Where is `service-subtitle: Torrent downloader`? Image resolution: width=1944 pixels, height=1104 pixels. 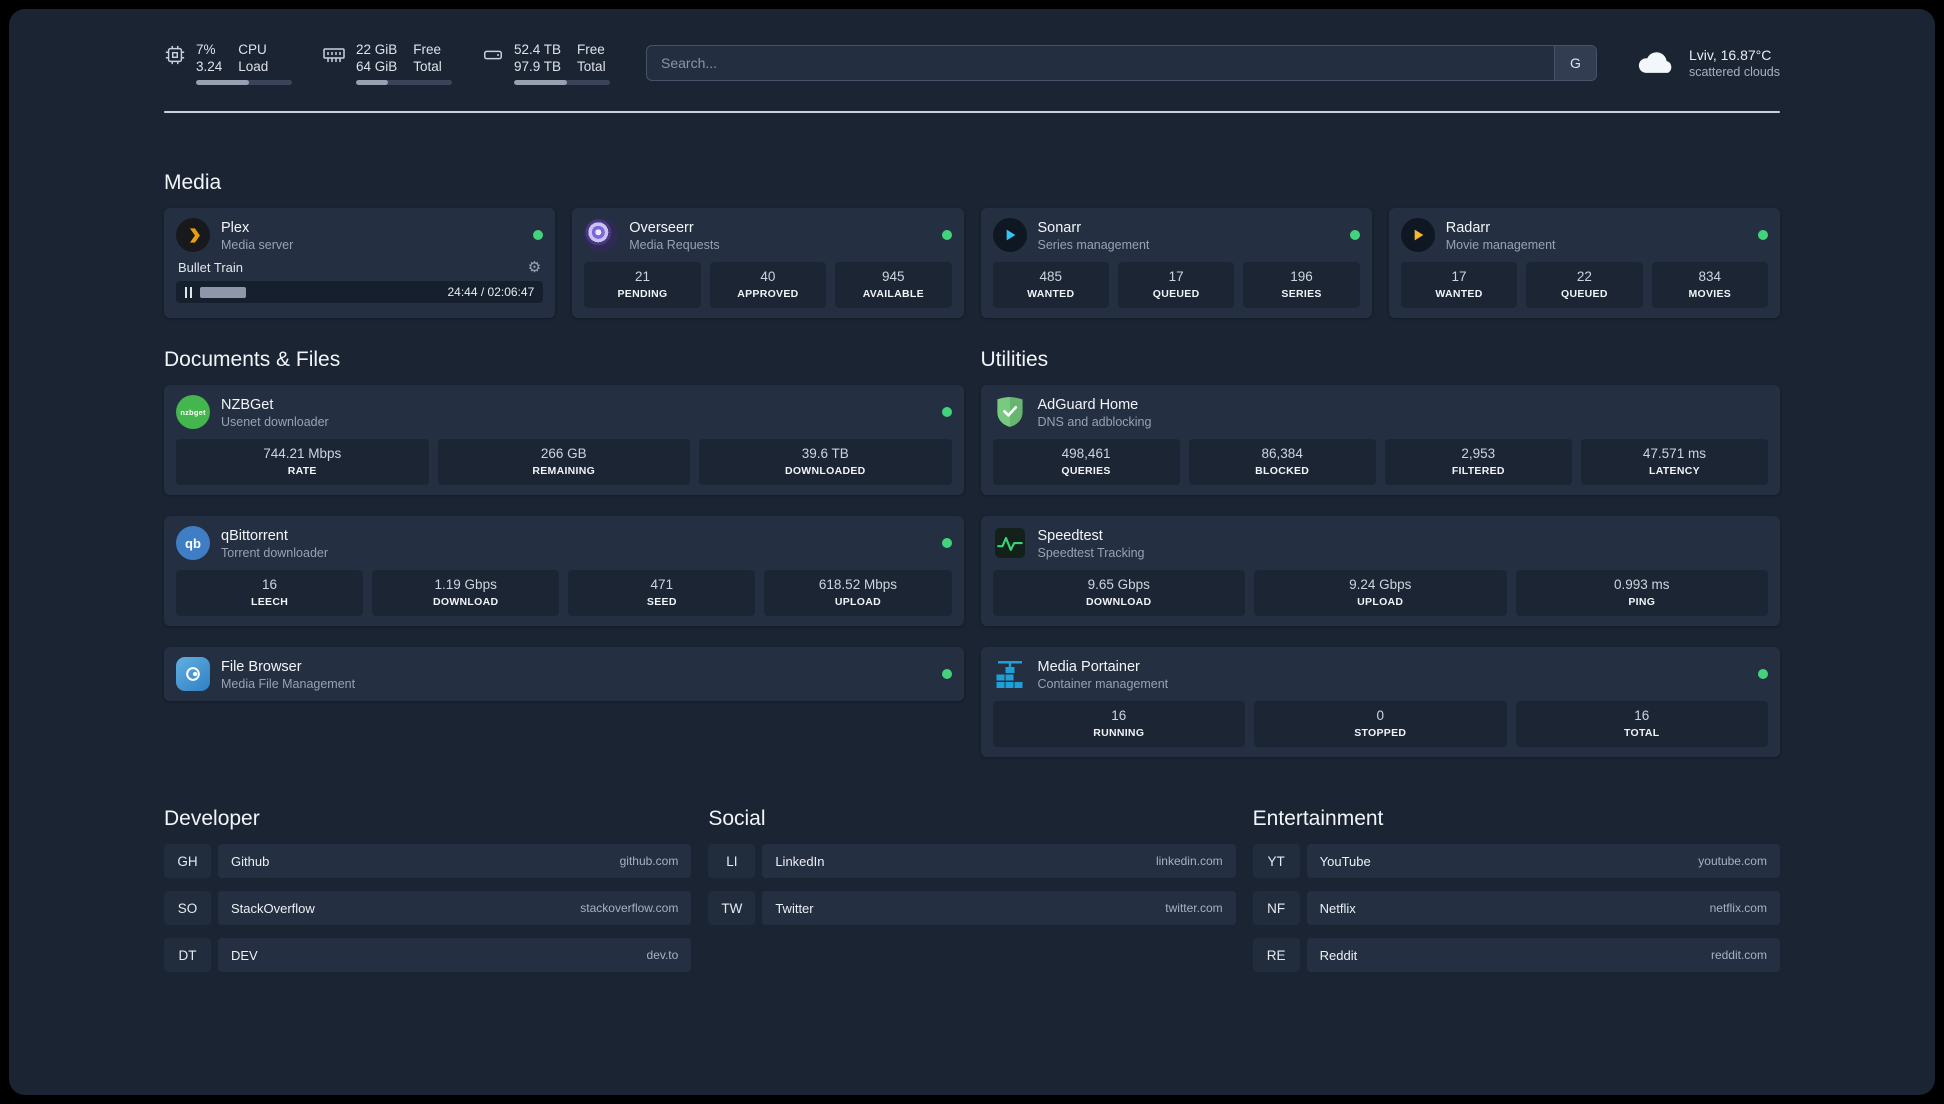
service-subtitle: Torrent downloader is located at coordinates (275, 552).